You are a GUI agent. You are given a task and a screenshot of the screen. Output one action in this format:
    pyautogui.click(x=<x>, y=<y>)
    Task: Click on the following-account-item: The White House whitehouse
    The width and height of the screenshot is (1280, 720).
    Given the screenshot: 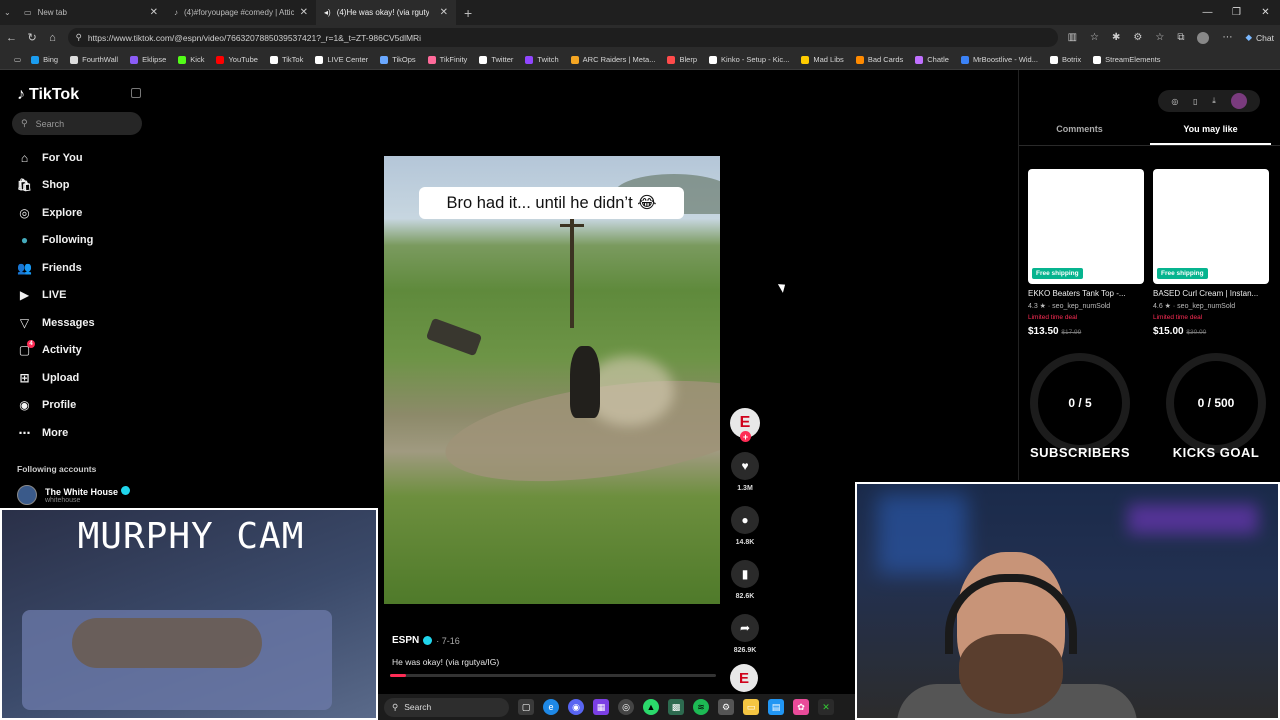 What is the action you would take?
    pyautogui.click(x=73, y=495)
    